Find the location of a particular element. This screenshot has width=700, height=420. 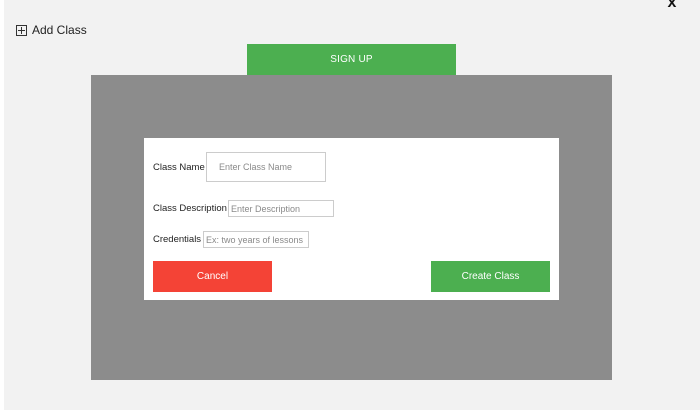

add-class-label: Add Class is located at coordinates (59, 30).